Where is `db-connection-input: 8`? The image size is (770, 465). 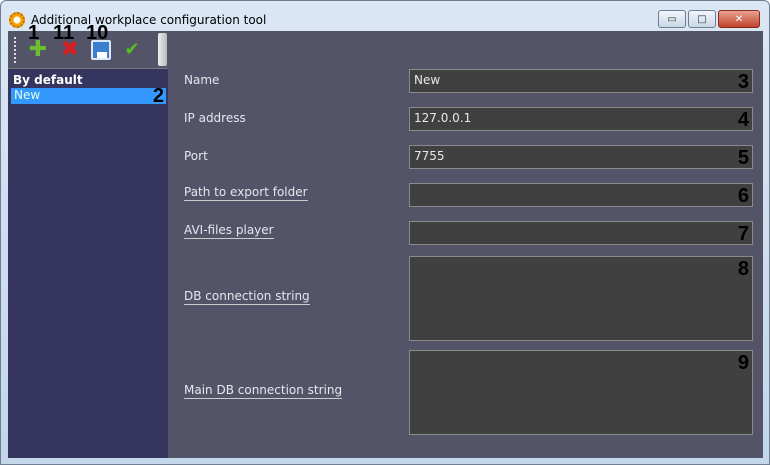
db-connection-input: 8 is located at coordinates (581, 298).